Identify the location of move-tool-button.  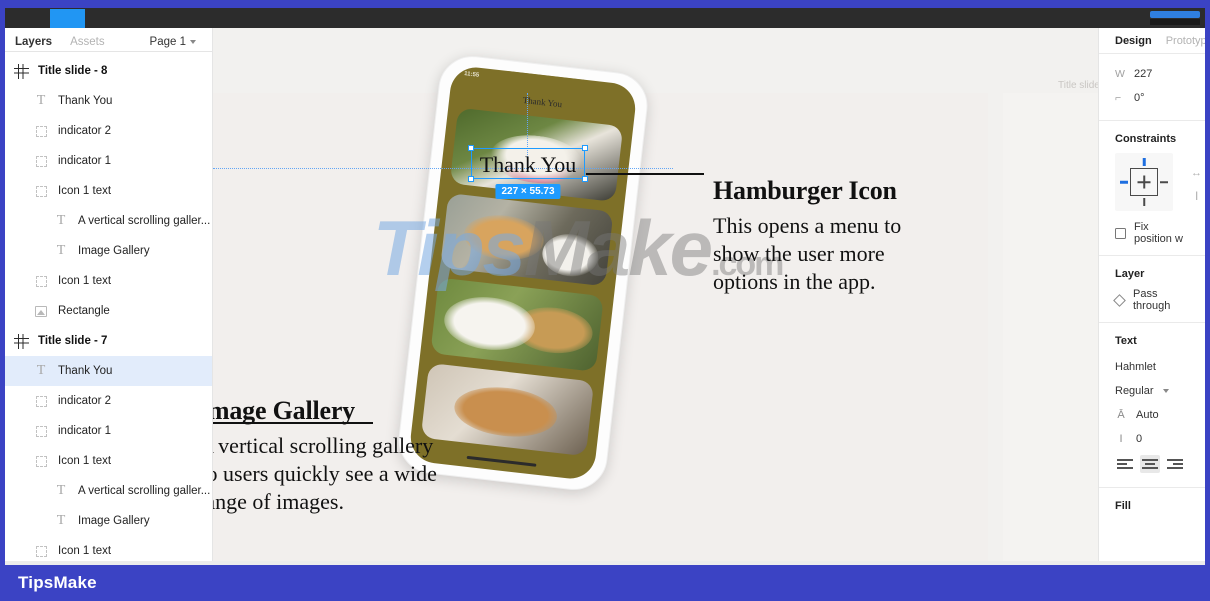
(67, 18).